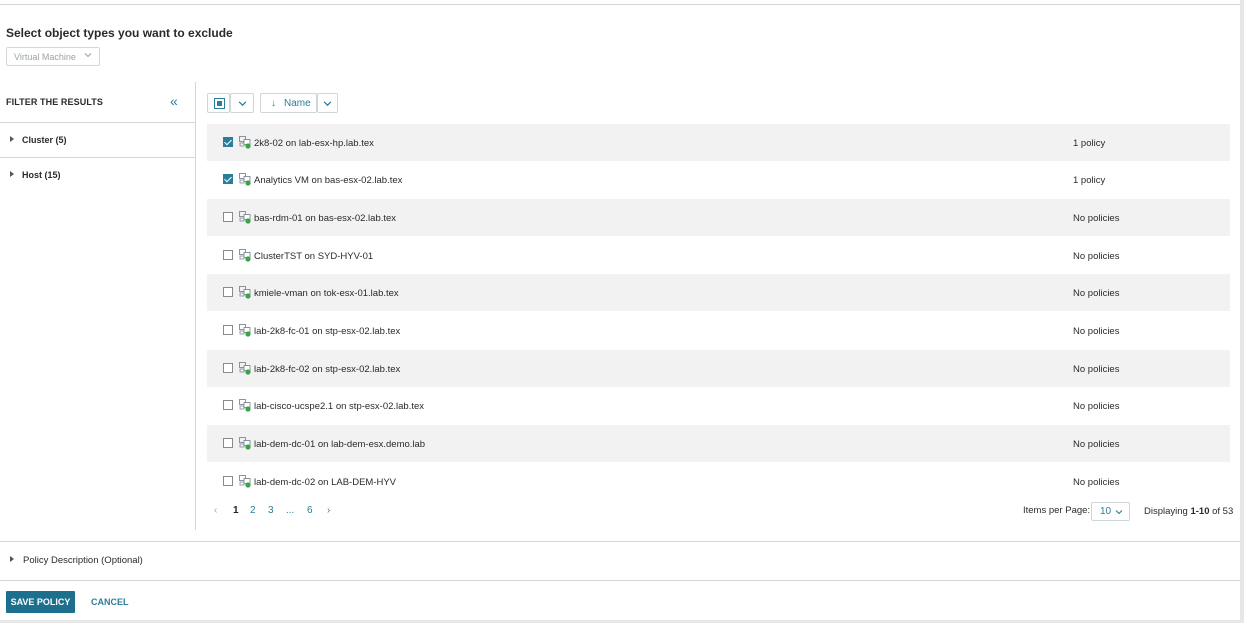 The height and width of the screenshot is (623, 1244). I want to click on sort-by-name-button: ↓ Name, so click(288, 103).